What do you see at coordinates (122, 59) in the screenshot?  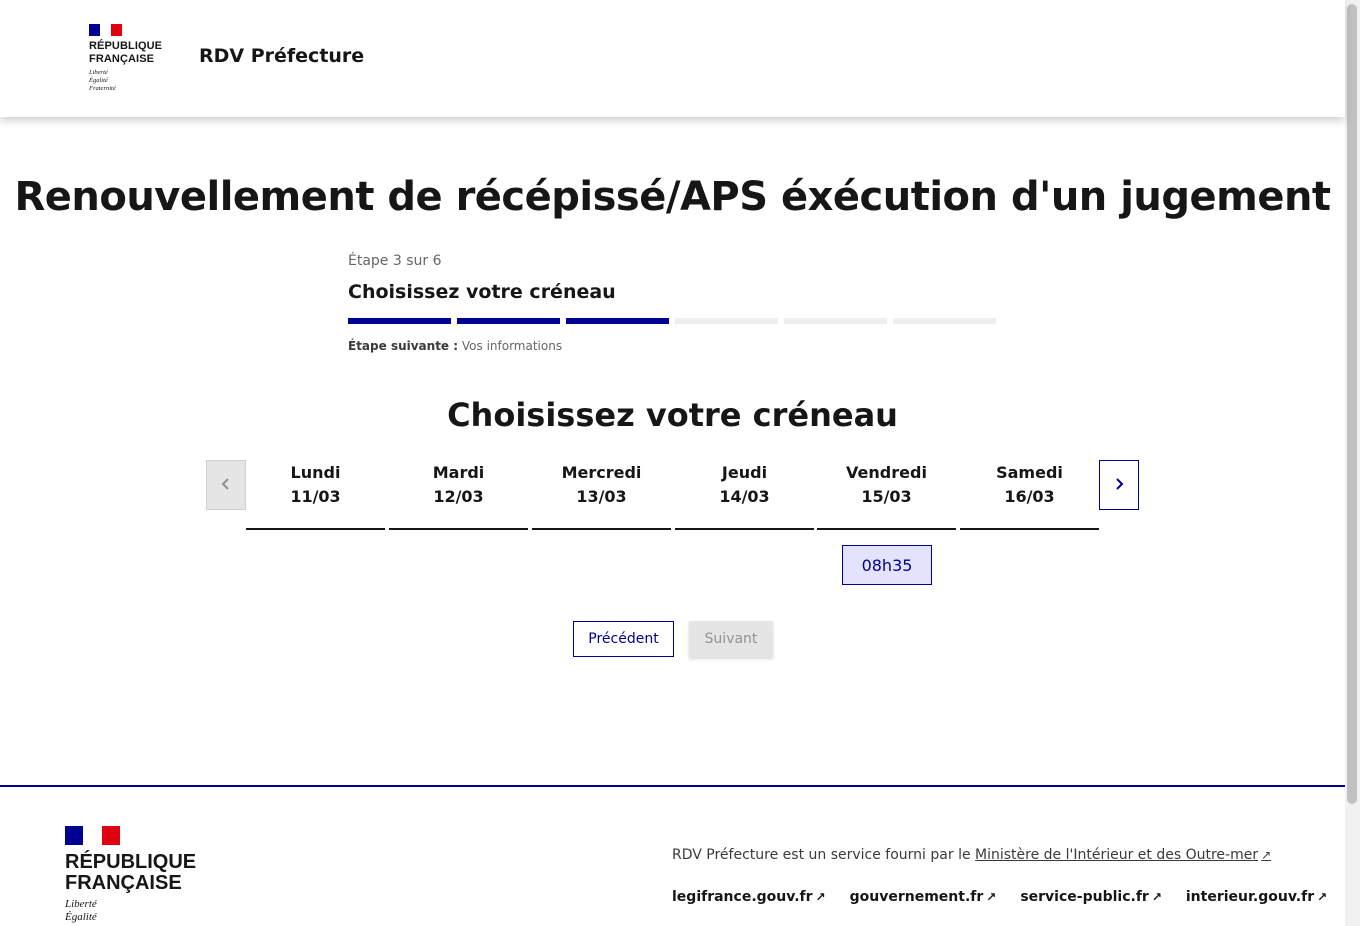 I see `logo-line-2: FRANÇAISE` at bounding box center [122, 59].